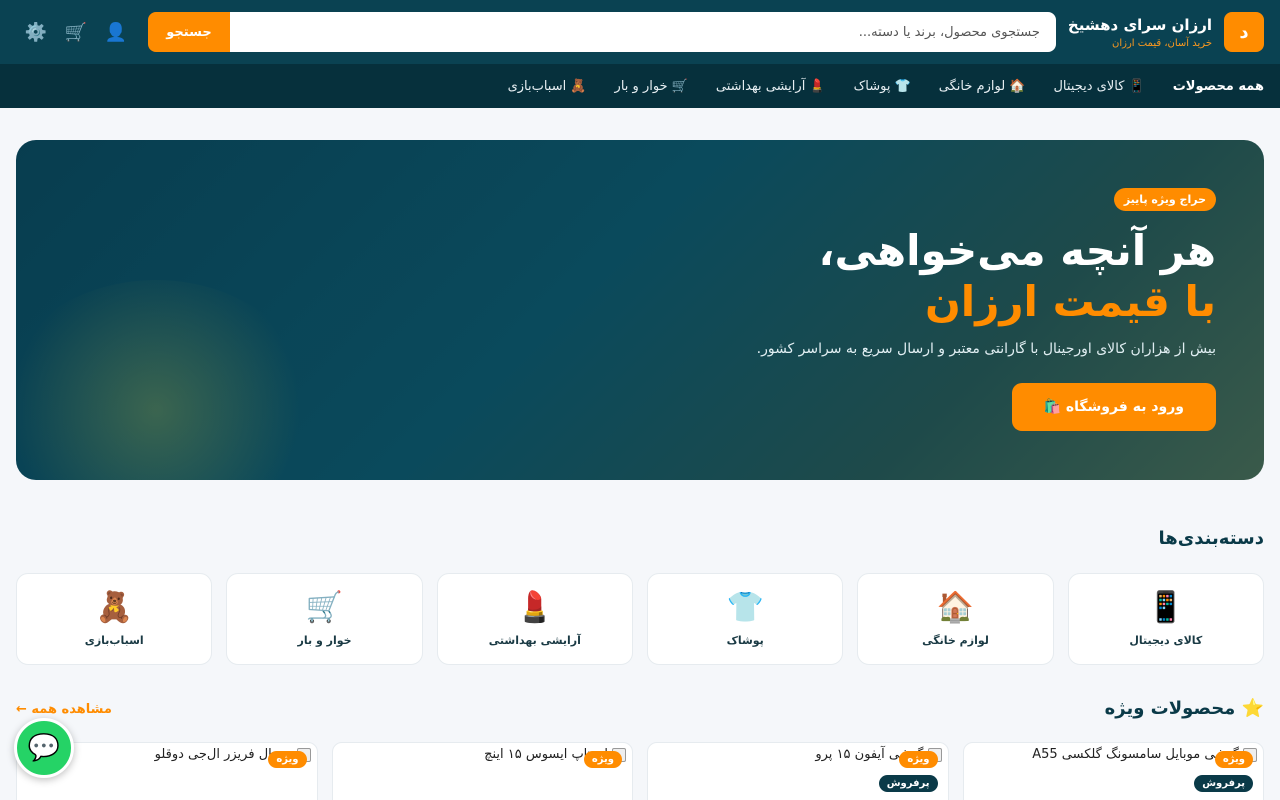  Describe the element at coordinates (1218, 86) in the screenshot. I see `nav-all-products: همه محصولات` at that location.